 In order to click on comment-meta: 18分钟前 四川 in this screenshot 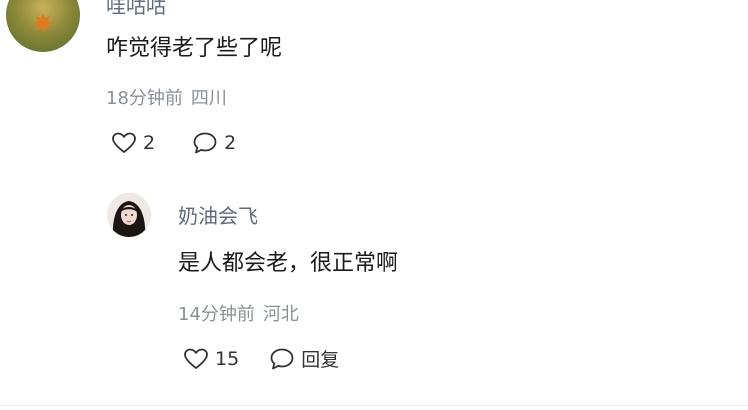, I will do `click(166, 97)`.